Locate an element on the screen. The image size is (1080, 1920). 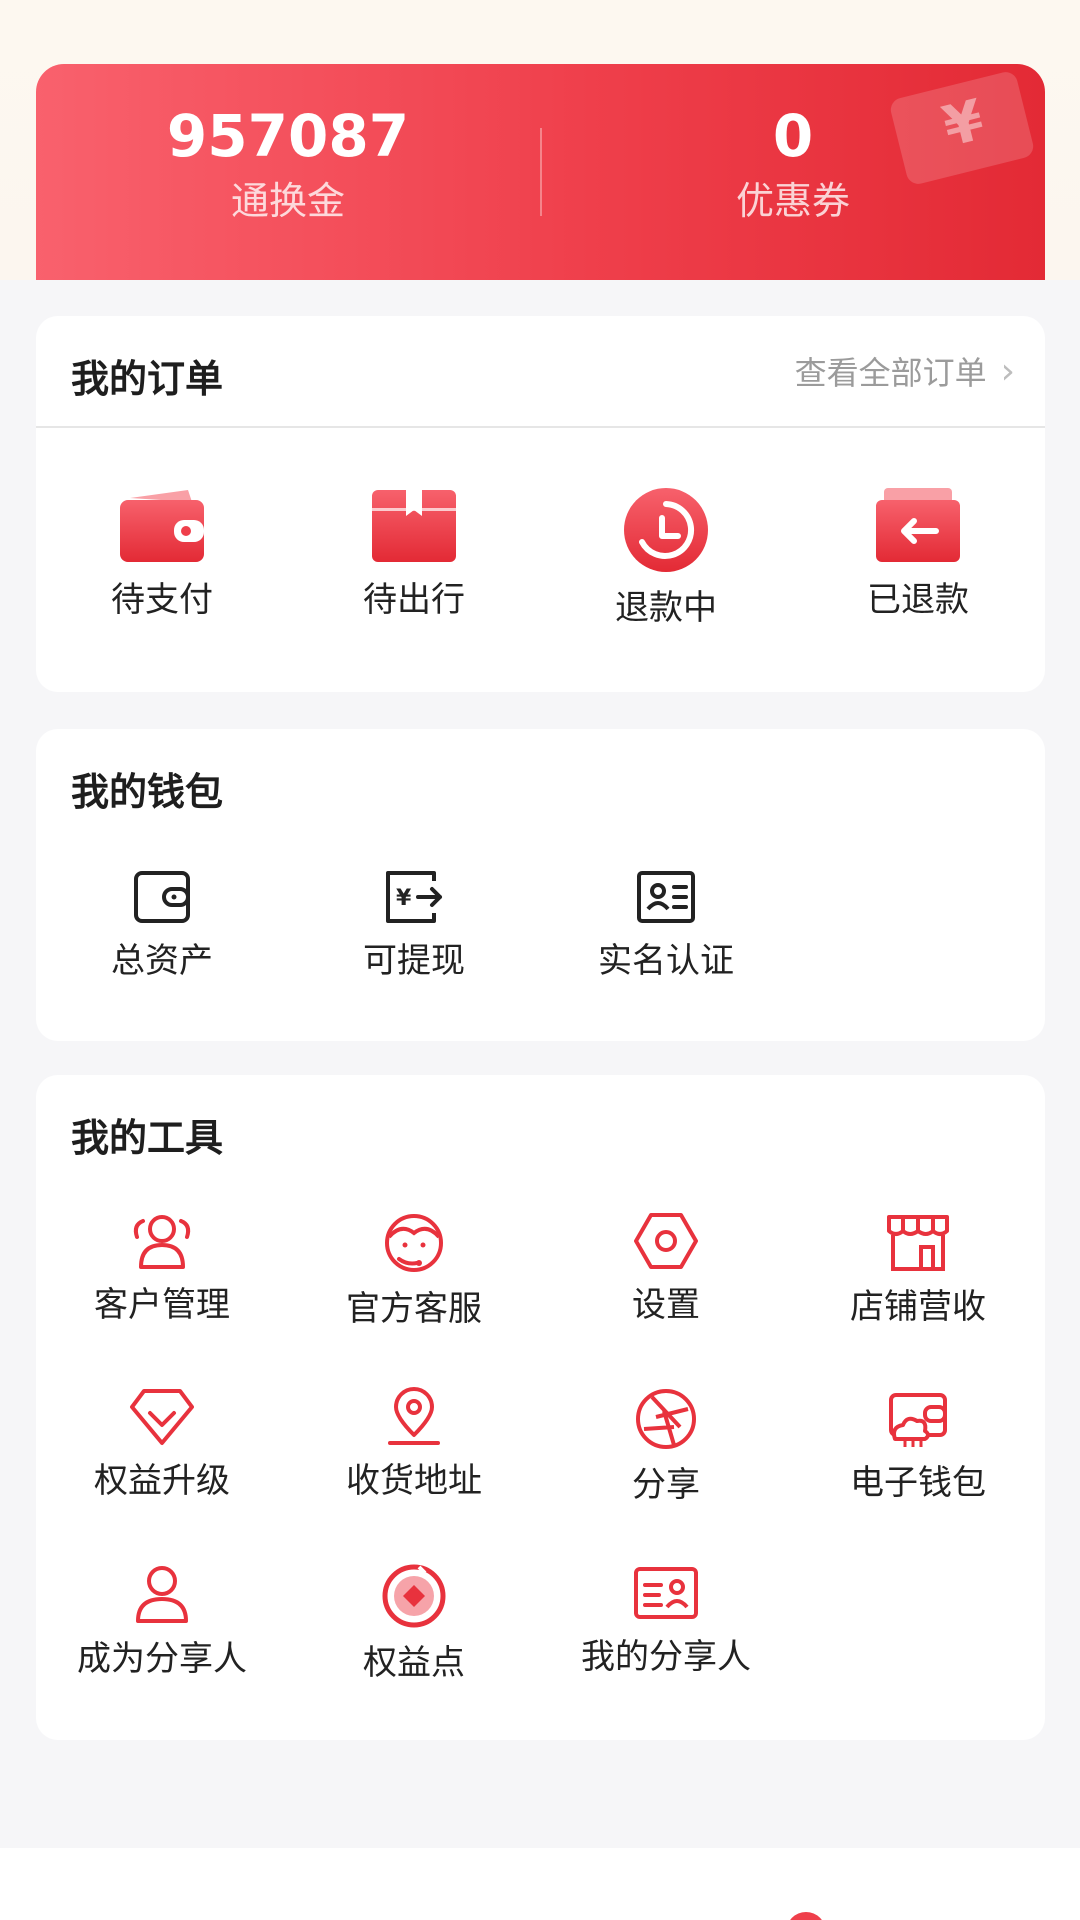
store-icon is located at coordinates (918, 1243).